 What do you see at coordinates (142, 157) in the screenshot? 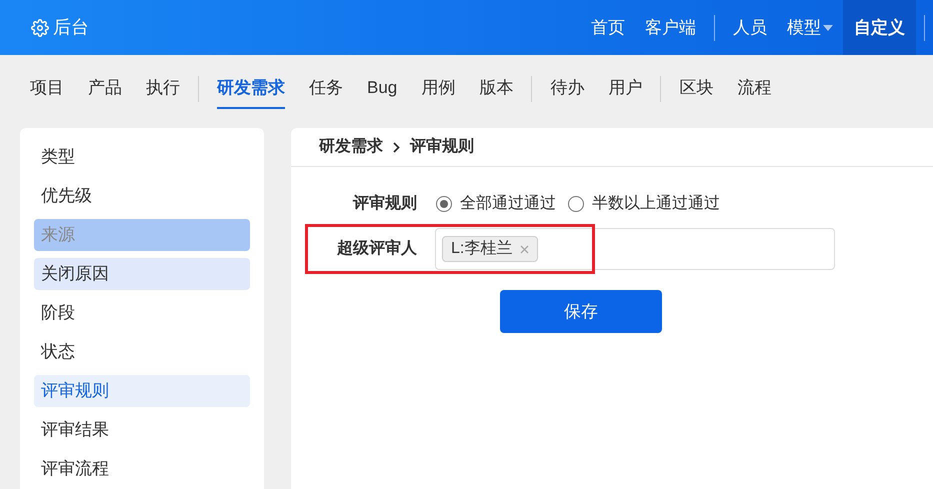
I see `sidebar-item: 类型` at bounding box center [142, 157].